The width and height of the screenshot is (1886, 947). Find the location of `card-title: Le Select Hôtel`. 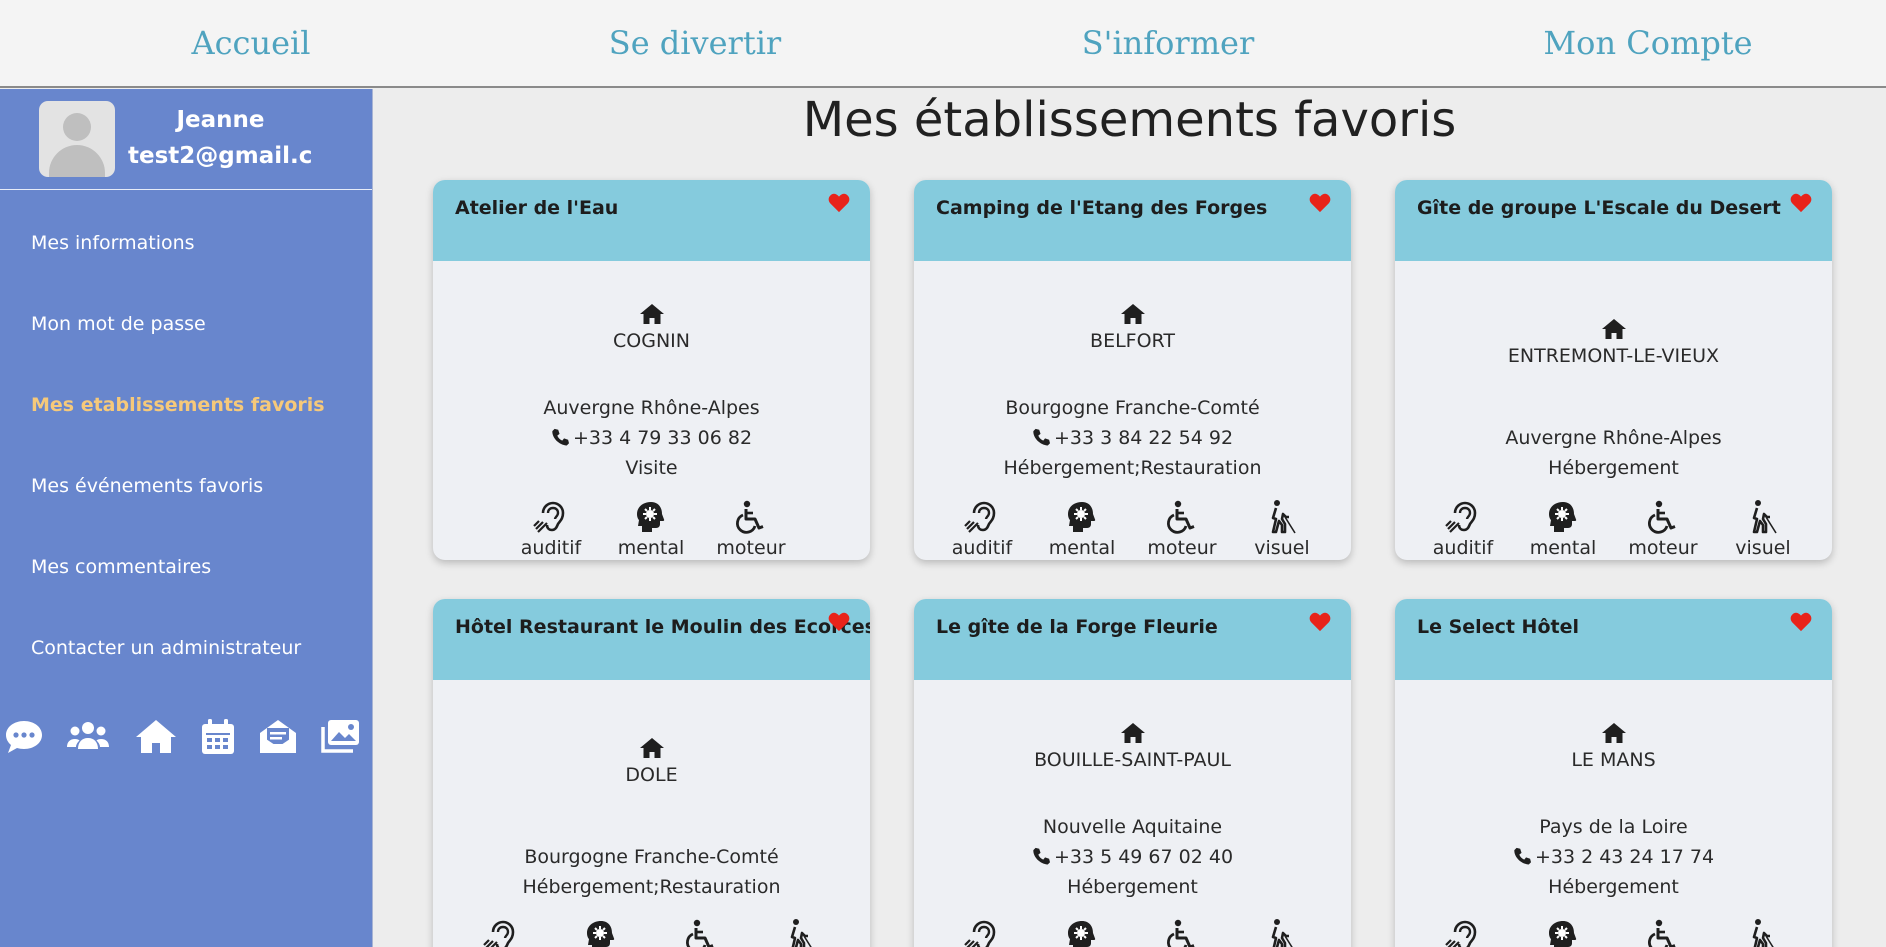

card-title: Le Select Hôtel is located at coordinates (1498, 627).